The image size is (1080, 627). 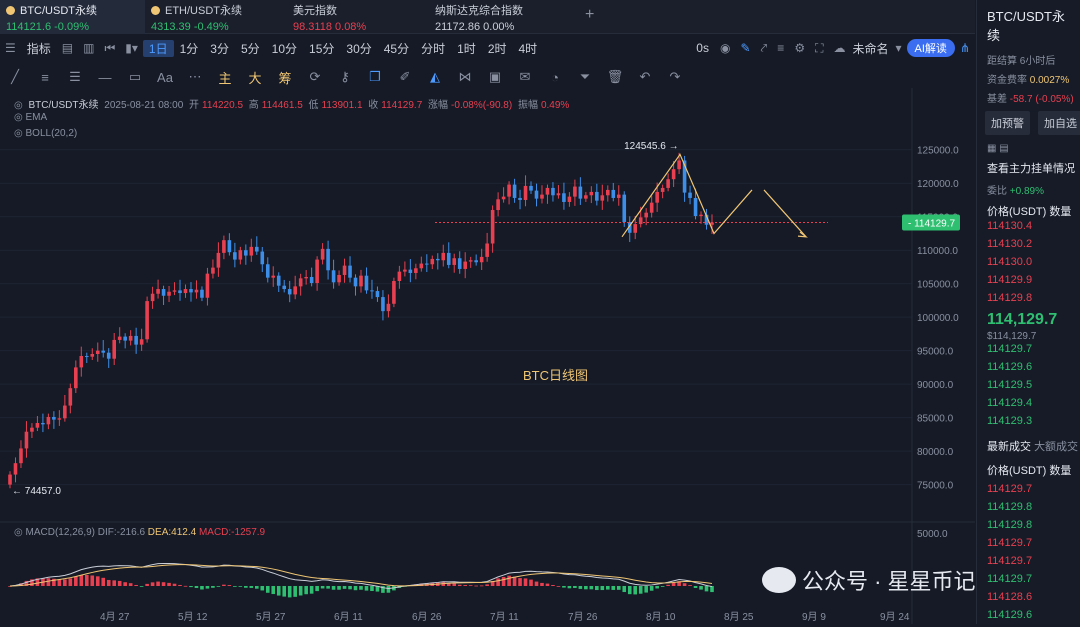 What do you see at coordinates (1028, 228) in the screenshot?
I see `ask-price: 114130.4` at bounding box center [1028, 228].